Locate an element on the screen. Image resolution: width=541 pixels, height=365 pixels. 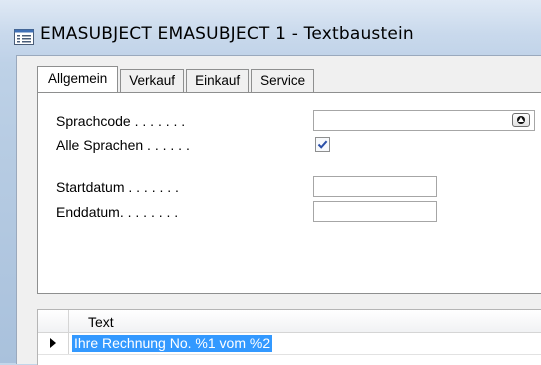
text-cell: Ihre Rechnung No. %1 vom %2 is located at coordinates (172, 343).